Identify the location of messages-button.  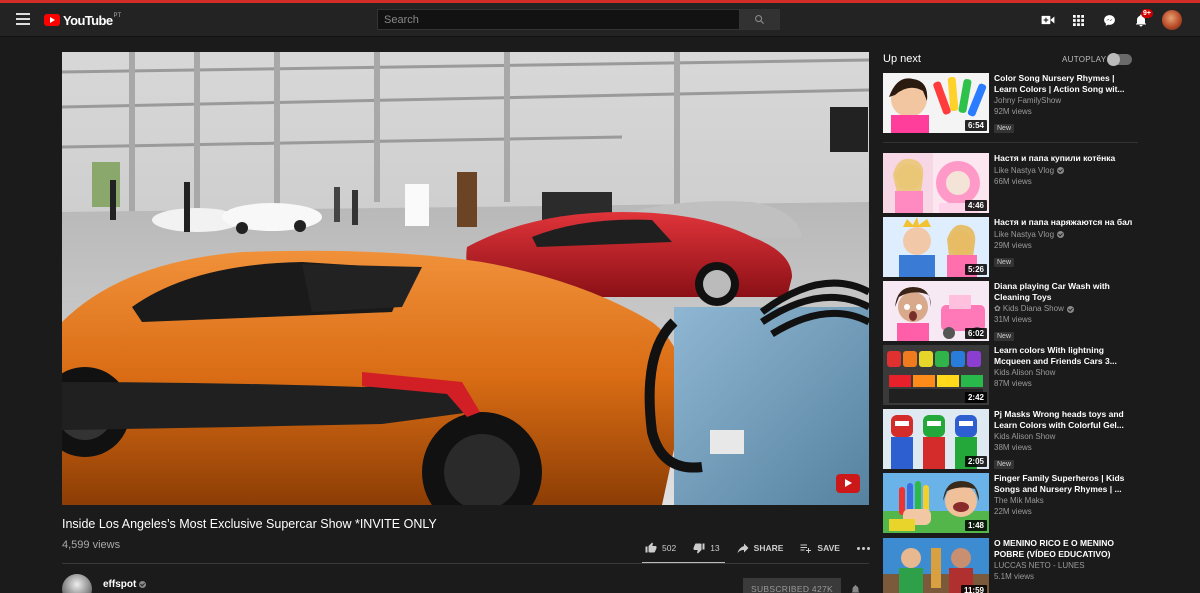
(1109, 20).